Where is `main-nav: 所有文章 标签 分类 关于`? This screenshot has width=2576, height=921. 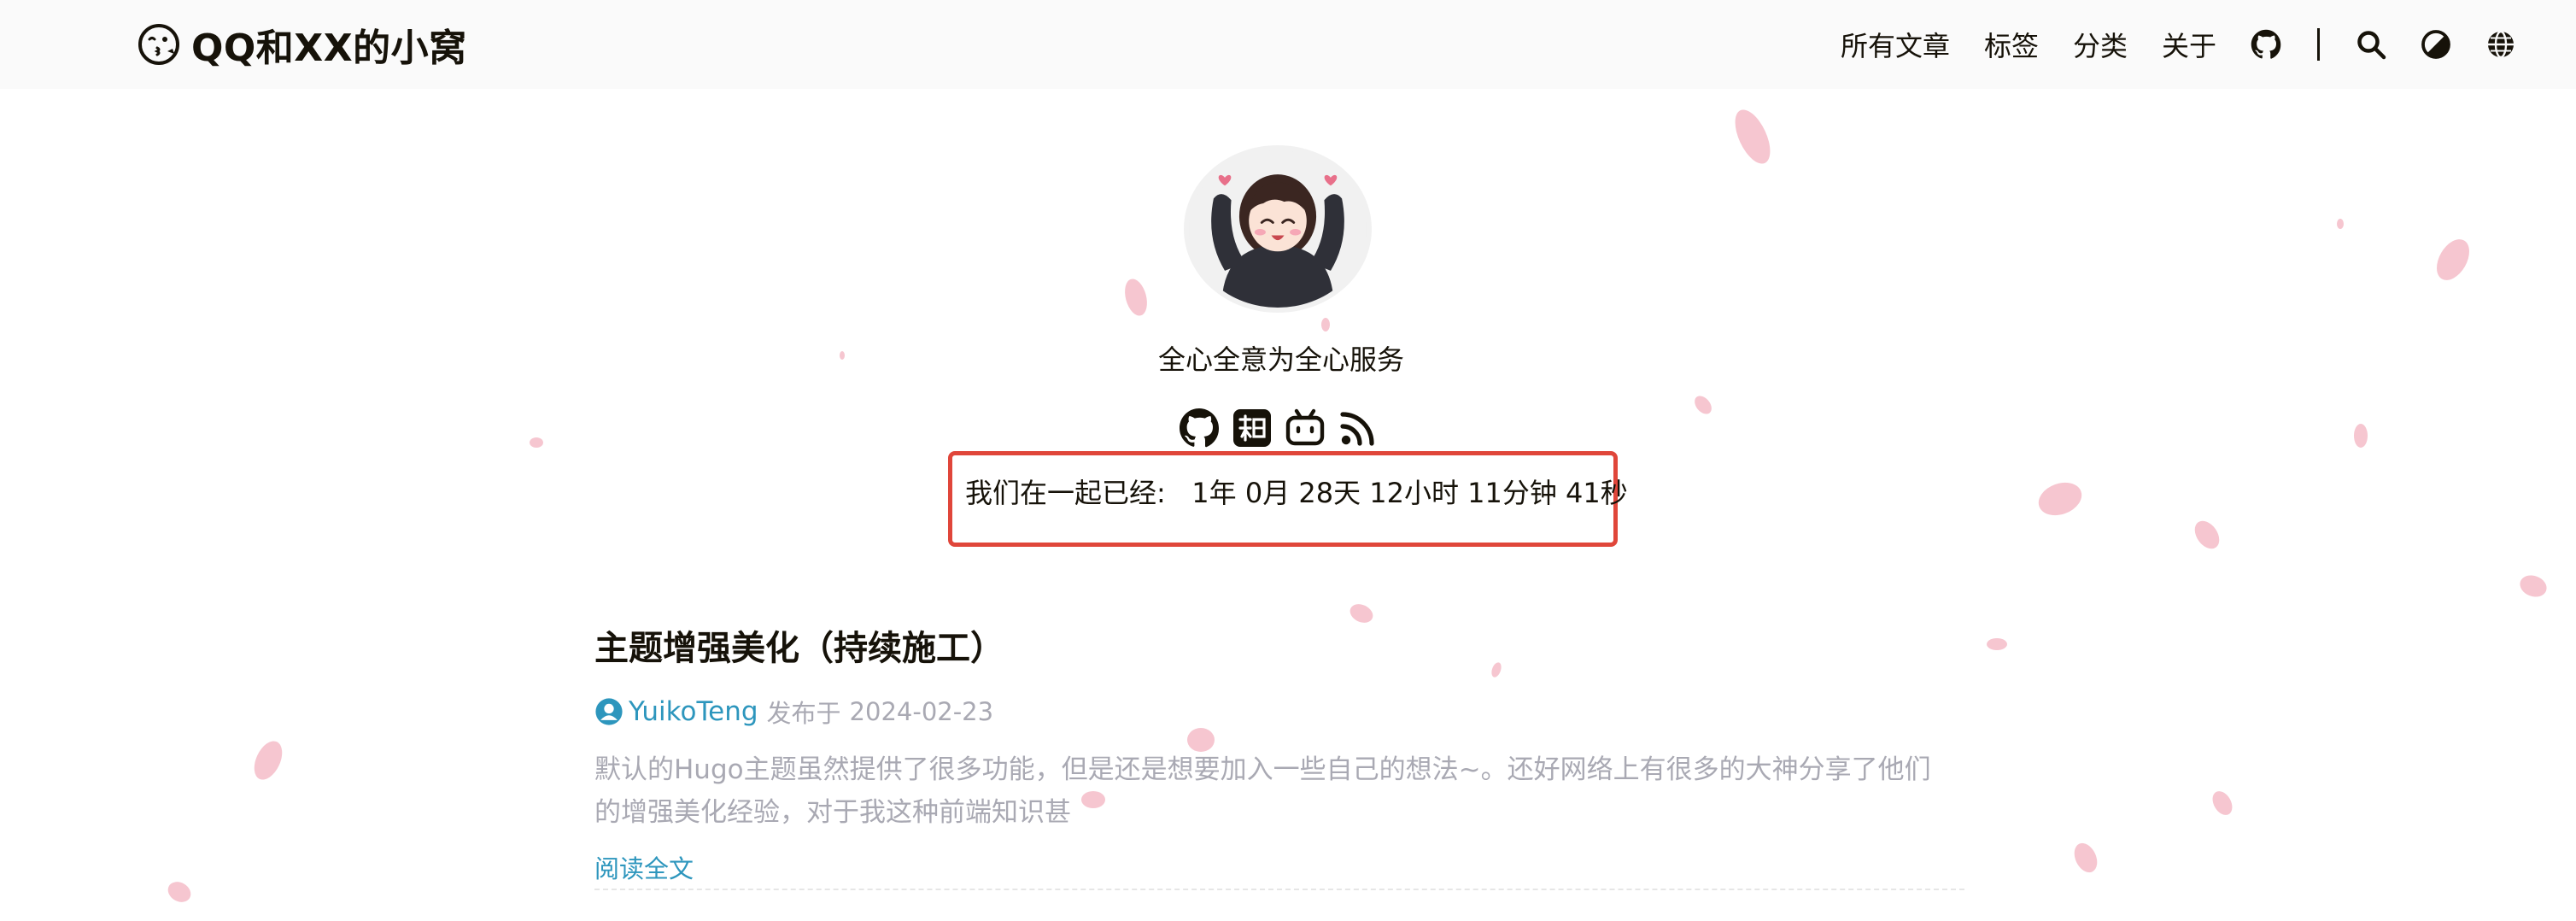
main-nav: 所有文章 标签 分类 关于 is located at coordinates (2178, 44).